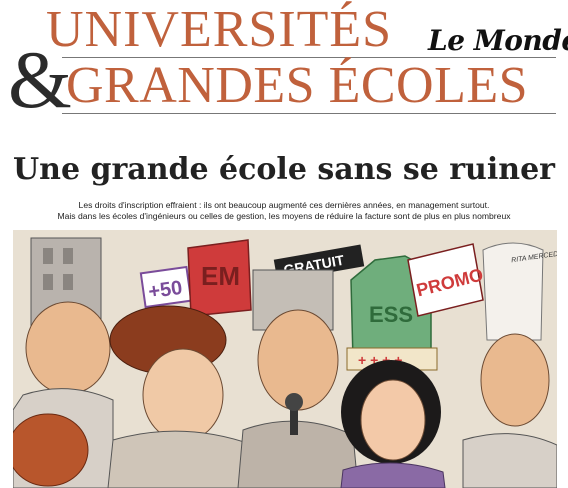  Describe the element at coordinates (51, 450) in the screenshot. I see `bottom-left-figure` at that location.